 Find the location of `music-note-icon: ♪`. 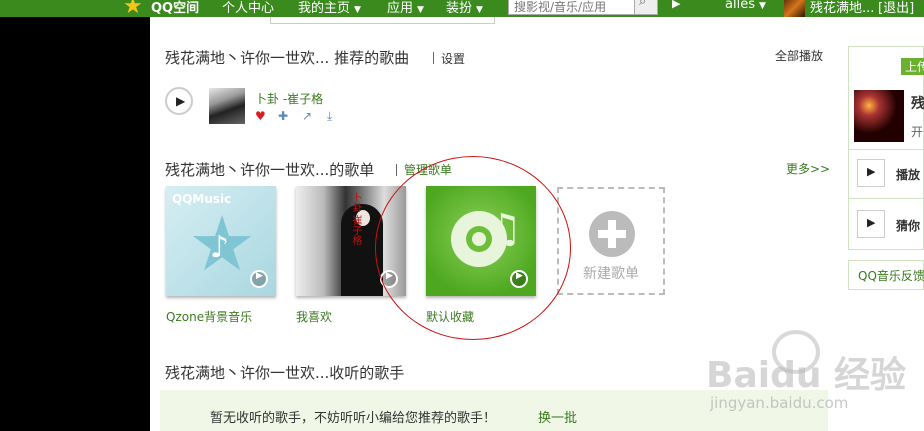

music-note-icon: ♪ is located at coordinates (220, 247).